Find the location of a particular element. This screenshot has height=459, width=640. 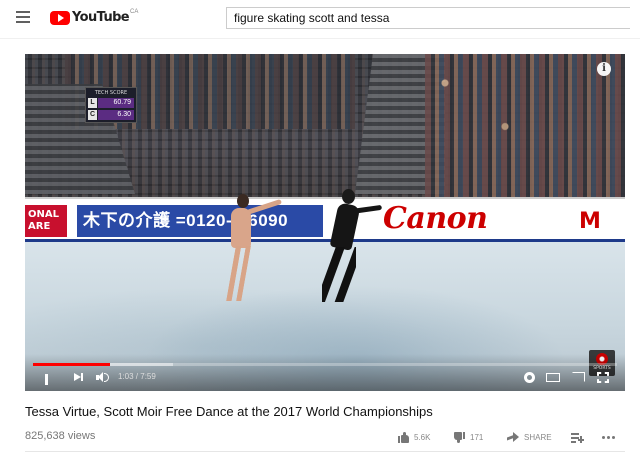

more-actions-button is located at coordinates (608, 437).